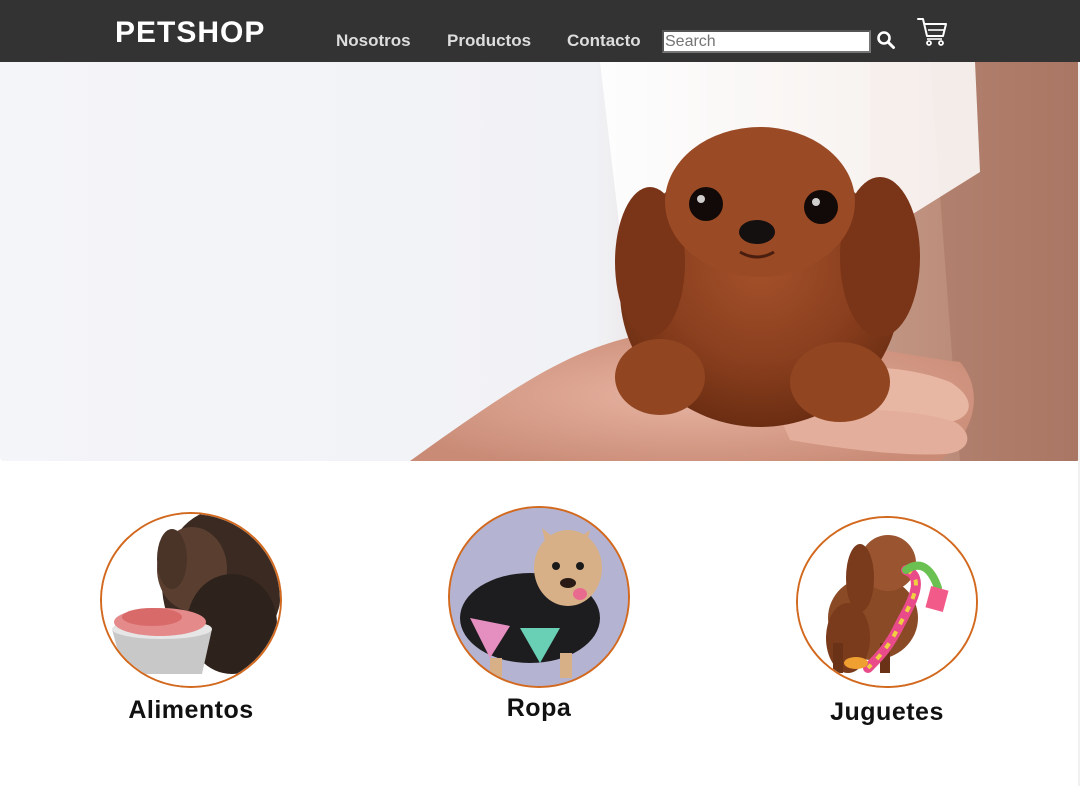 The width and height of the screenshot is (1080, 786). Describe the element at coordinates (373, 41) in the screenshot. I see `nav-link-nosotros: Nosotros` at that location.